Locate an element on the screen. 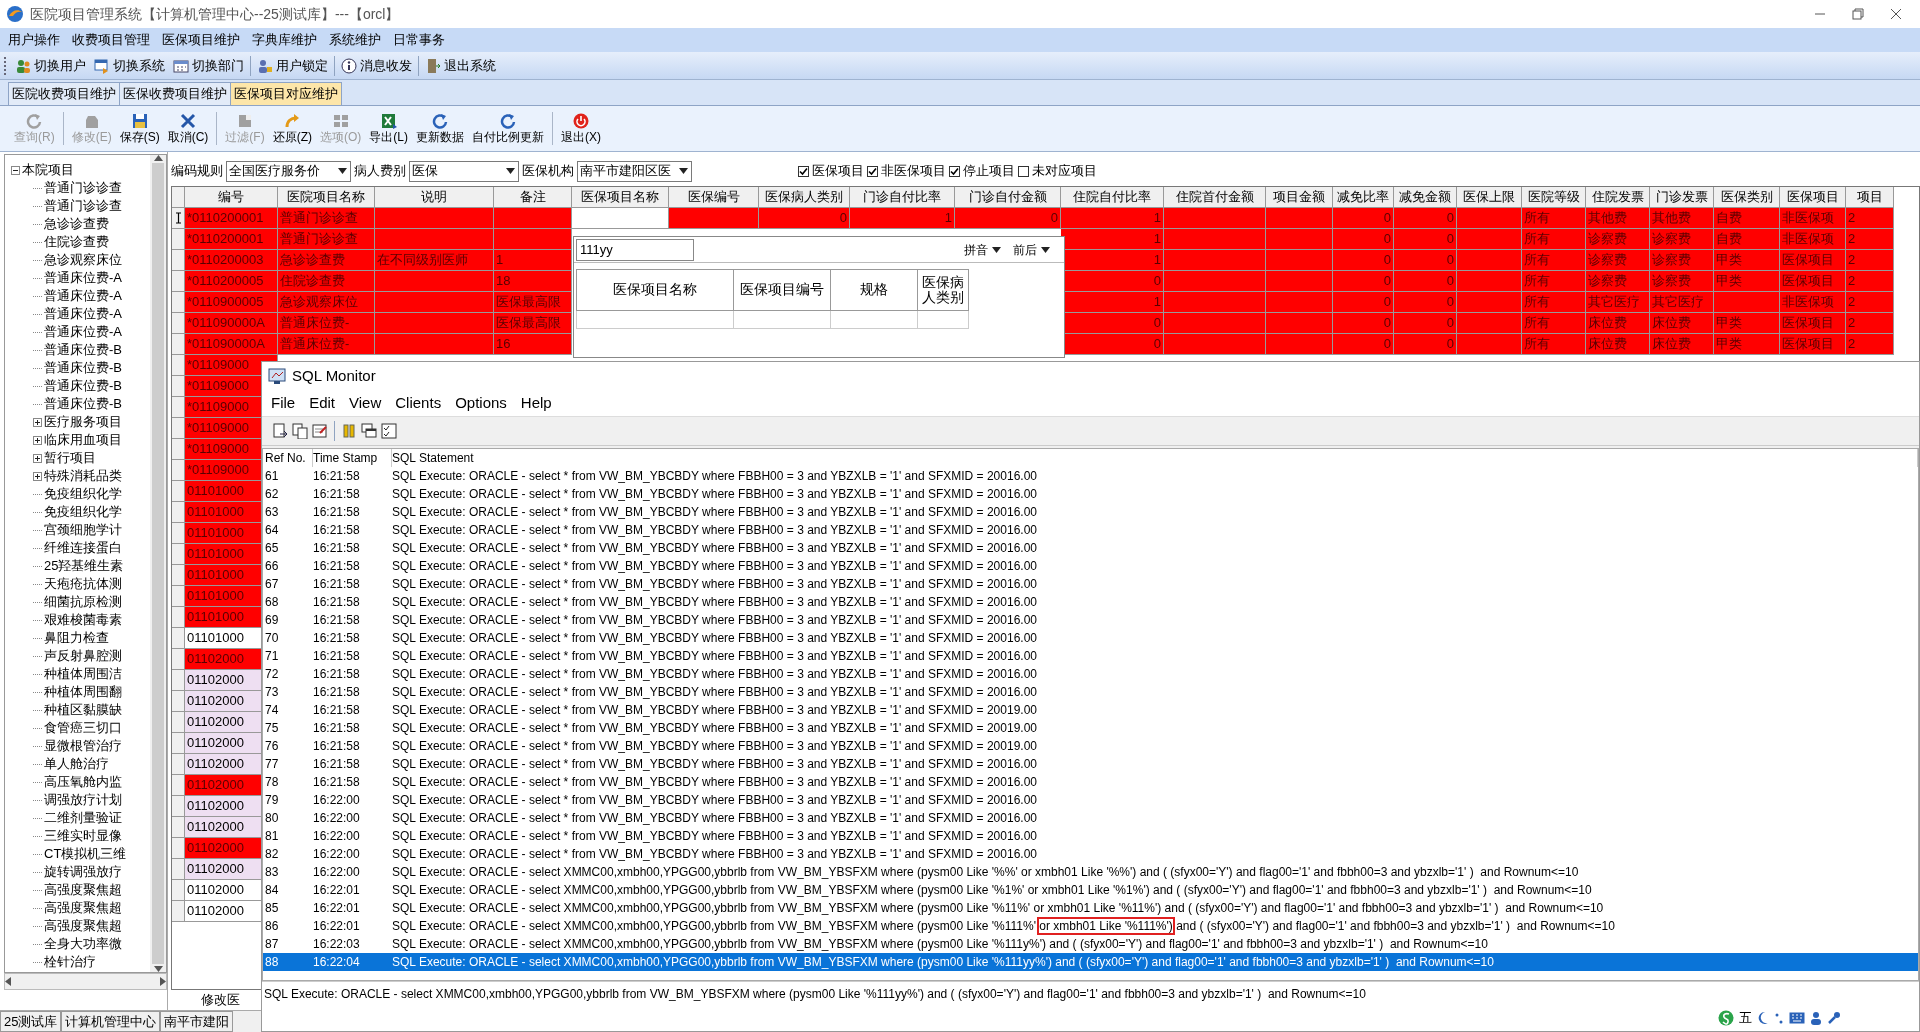  menu-item: 收费项目管理 is located at coordinates (111, 40).